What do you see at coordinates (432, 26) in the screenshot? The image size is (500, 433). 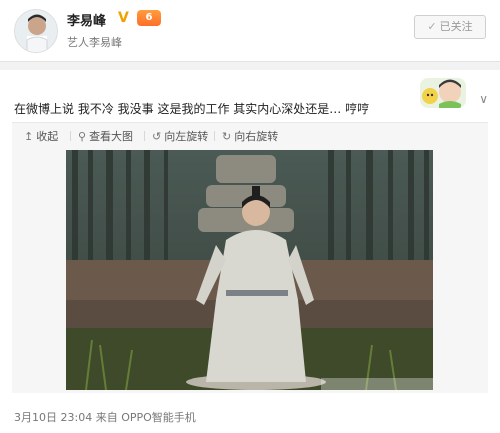 I see `checkmark-icon: ✓` at bounding box center [432, 26].